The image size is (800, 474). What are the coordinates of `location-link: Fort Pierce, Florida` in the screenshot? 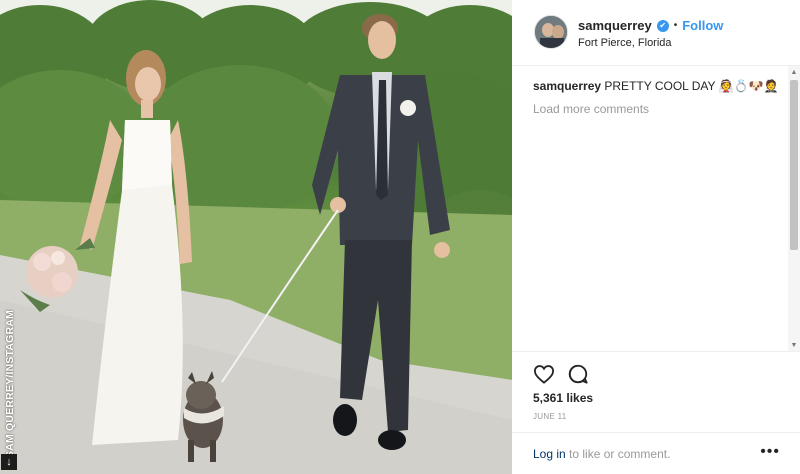 It's located at (625, 43).